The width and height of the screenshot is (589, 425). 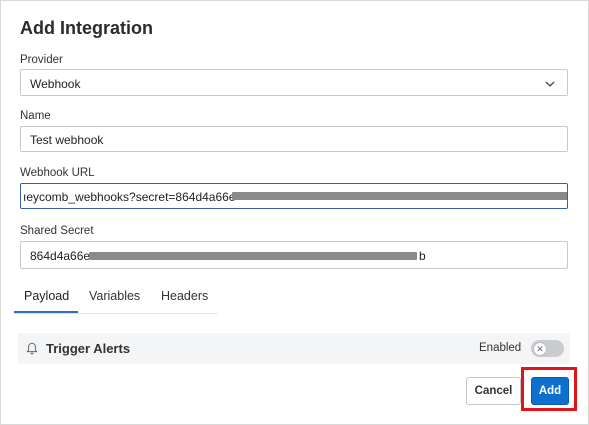 I want to click on name-label: Name, so click(x=35, y=116).